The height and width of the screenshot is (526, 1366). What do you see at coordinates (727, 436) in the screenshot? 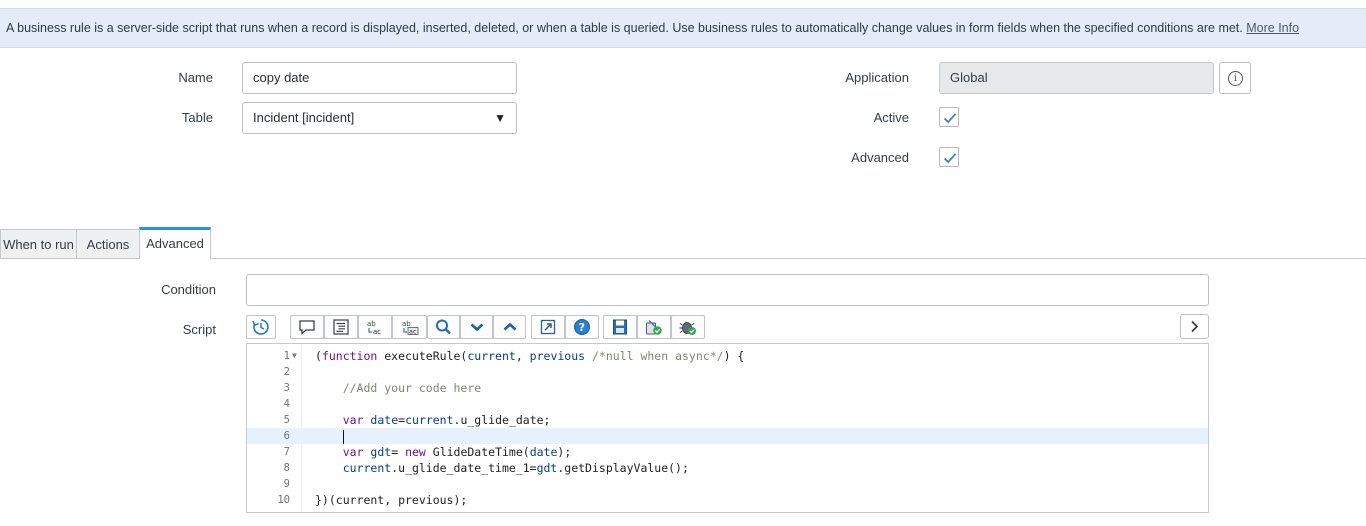
I see `code-line: 6` at bounding box center [727, 436].